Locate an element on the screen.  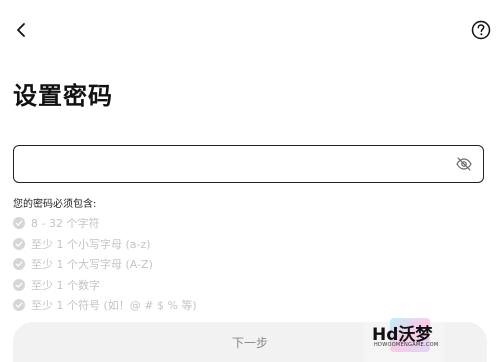
requirement-item: 至少 1 个小写字母 (a-z) is located at coordinates (105, 244).